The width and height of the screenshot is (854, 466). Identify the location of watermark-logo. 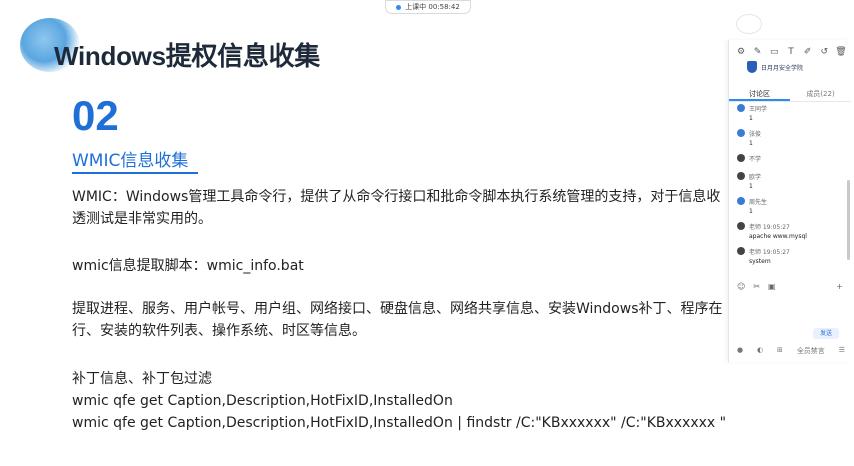
(749, 24).